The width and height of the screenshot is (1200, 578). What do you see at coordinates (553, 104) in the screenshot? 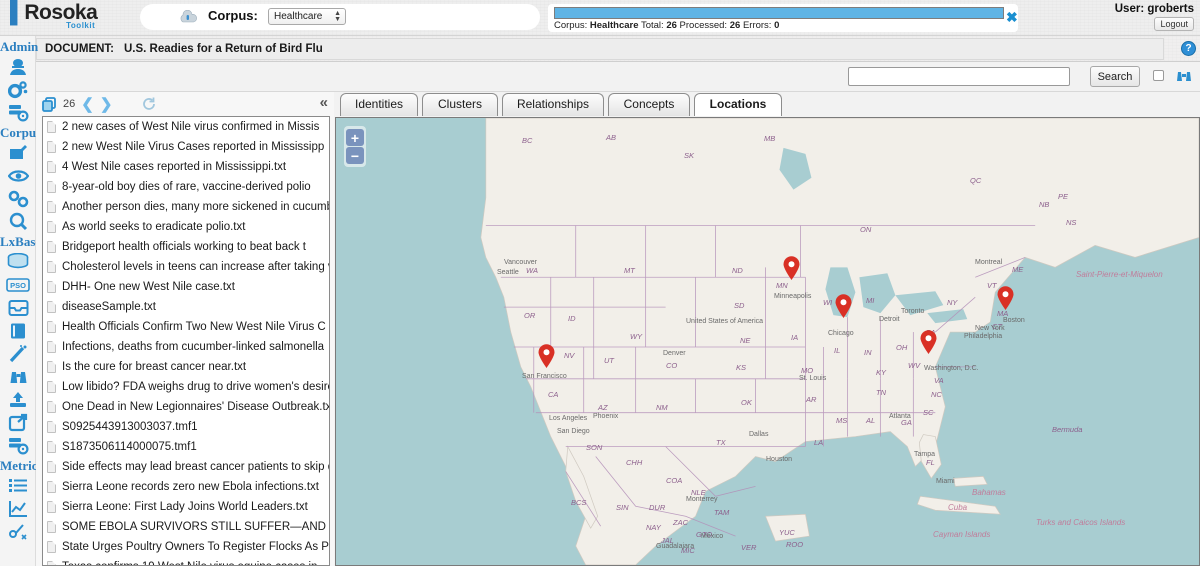
I see `tab-relationships: Relationships` at bounding box center [553, 104].